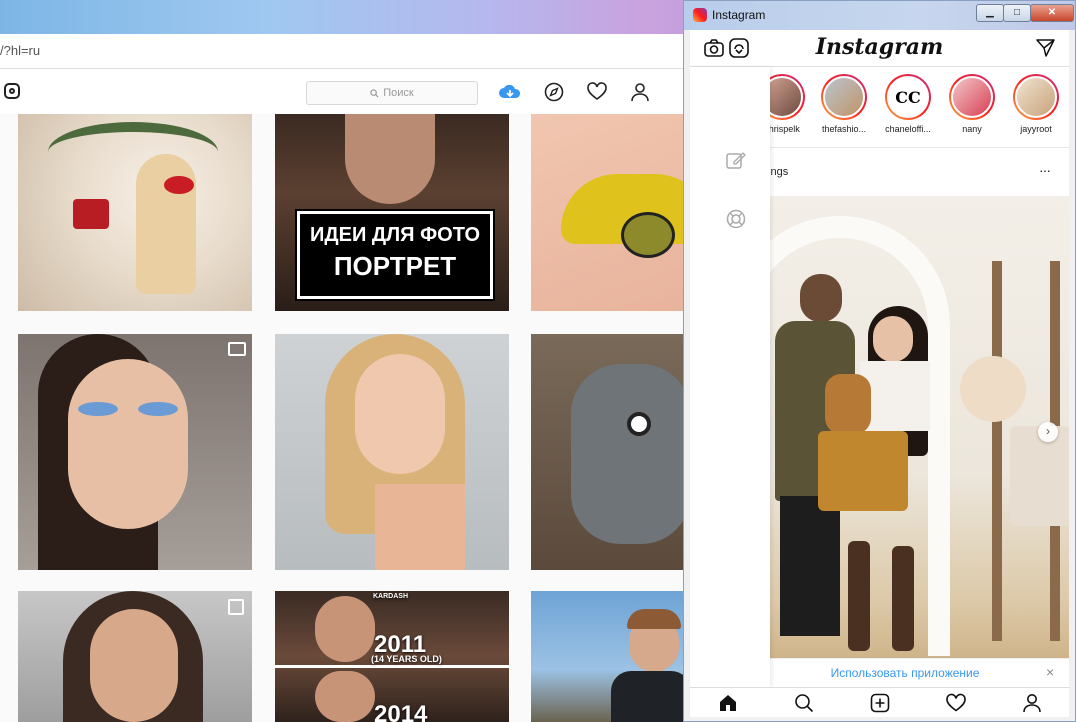 The image size is (1076, 722). What do you see at coordinates (736, 219) in the screenshot?
I see `help-lifebuoy-icon` at bounding box center [736, 219].